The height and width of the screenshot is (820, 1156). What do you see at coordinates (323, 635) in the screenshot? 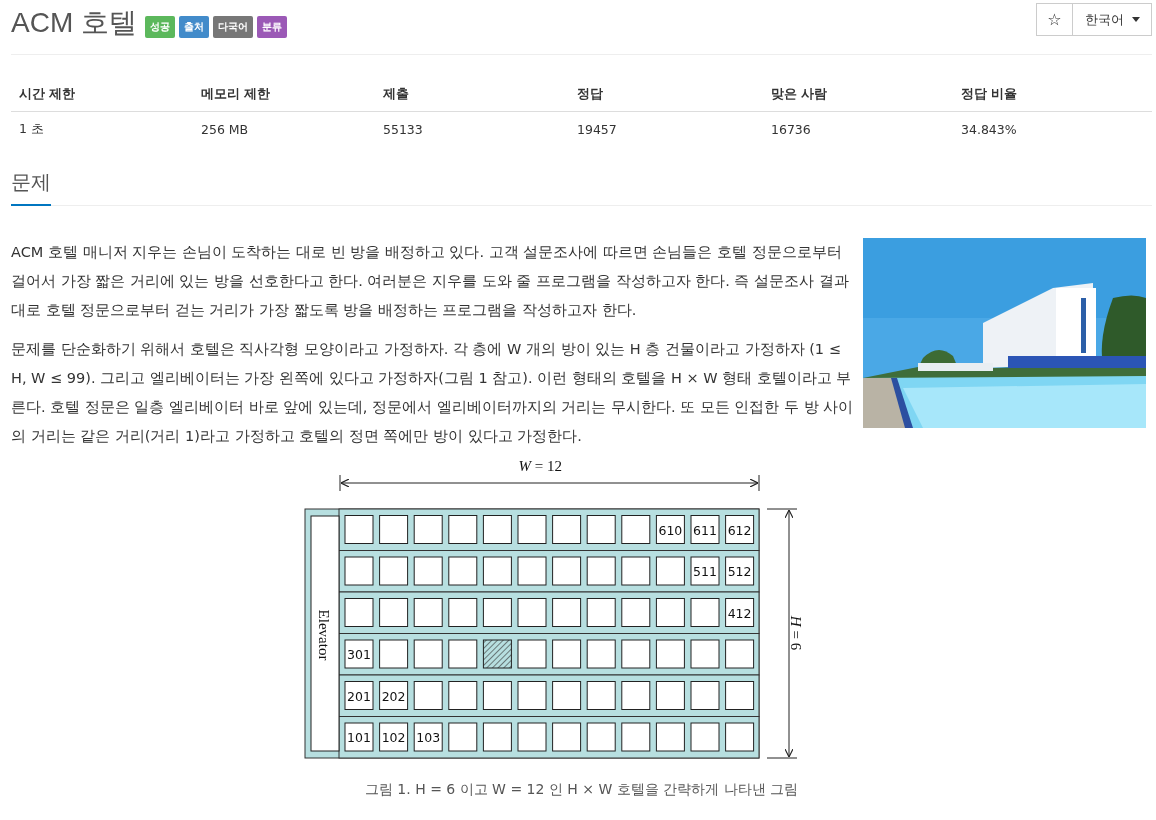
I see `elevator-label: Elevator` at bounding box center [323, 635].